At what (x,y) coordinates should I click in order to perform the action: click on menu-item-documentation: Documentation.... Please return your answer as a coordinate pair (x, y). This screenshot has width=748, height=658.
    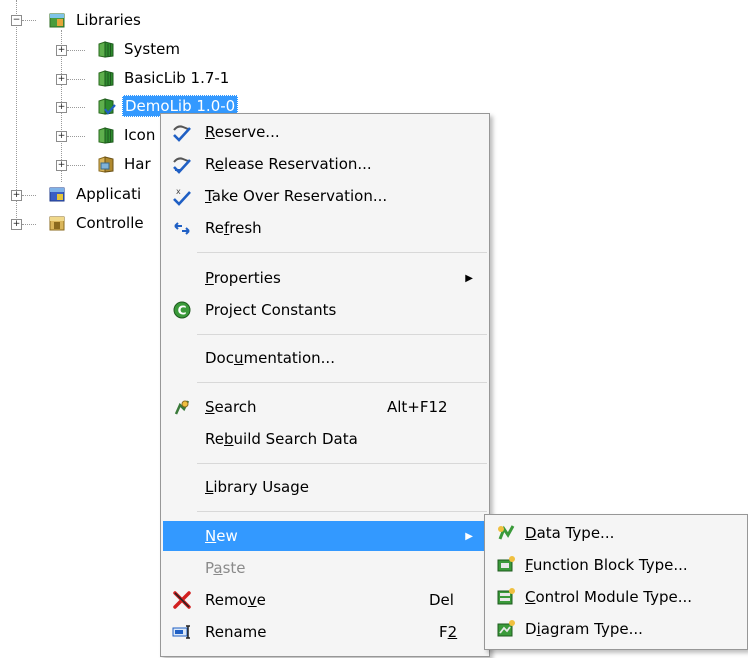
    Looking at the image, I should click on (325, 358).